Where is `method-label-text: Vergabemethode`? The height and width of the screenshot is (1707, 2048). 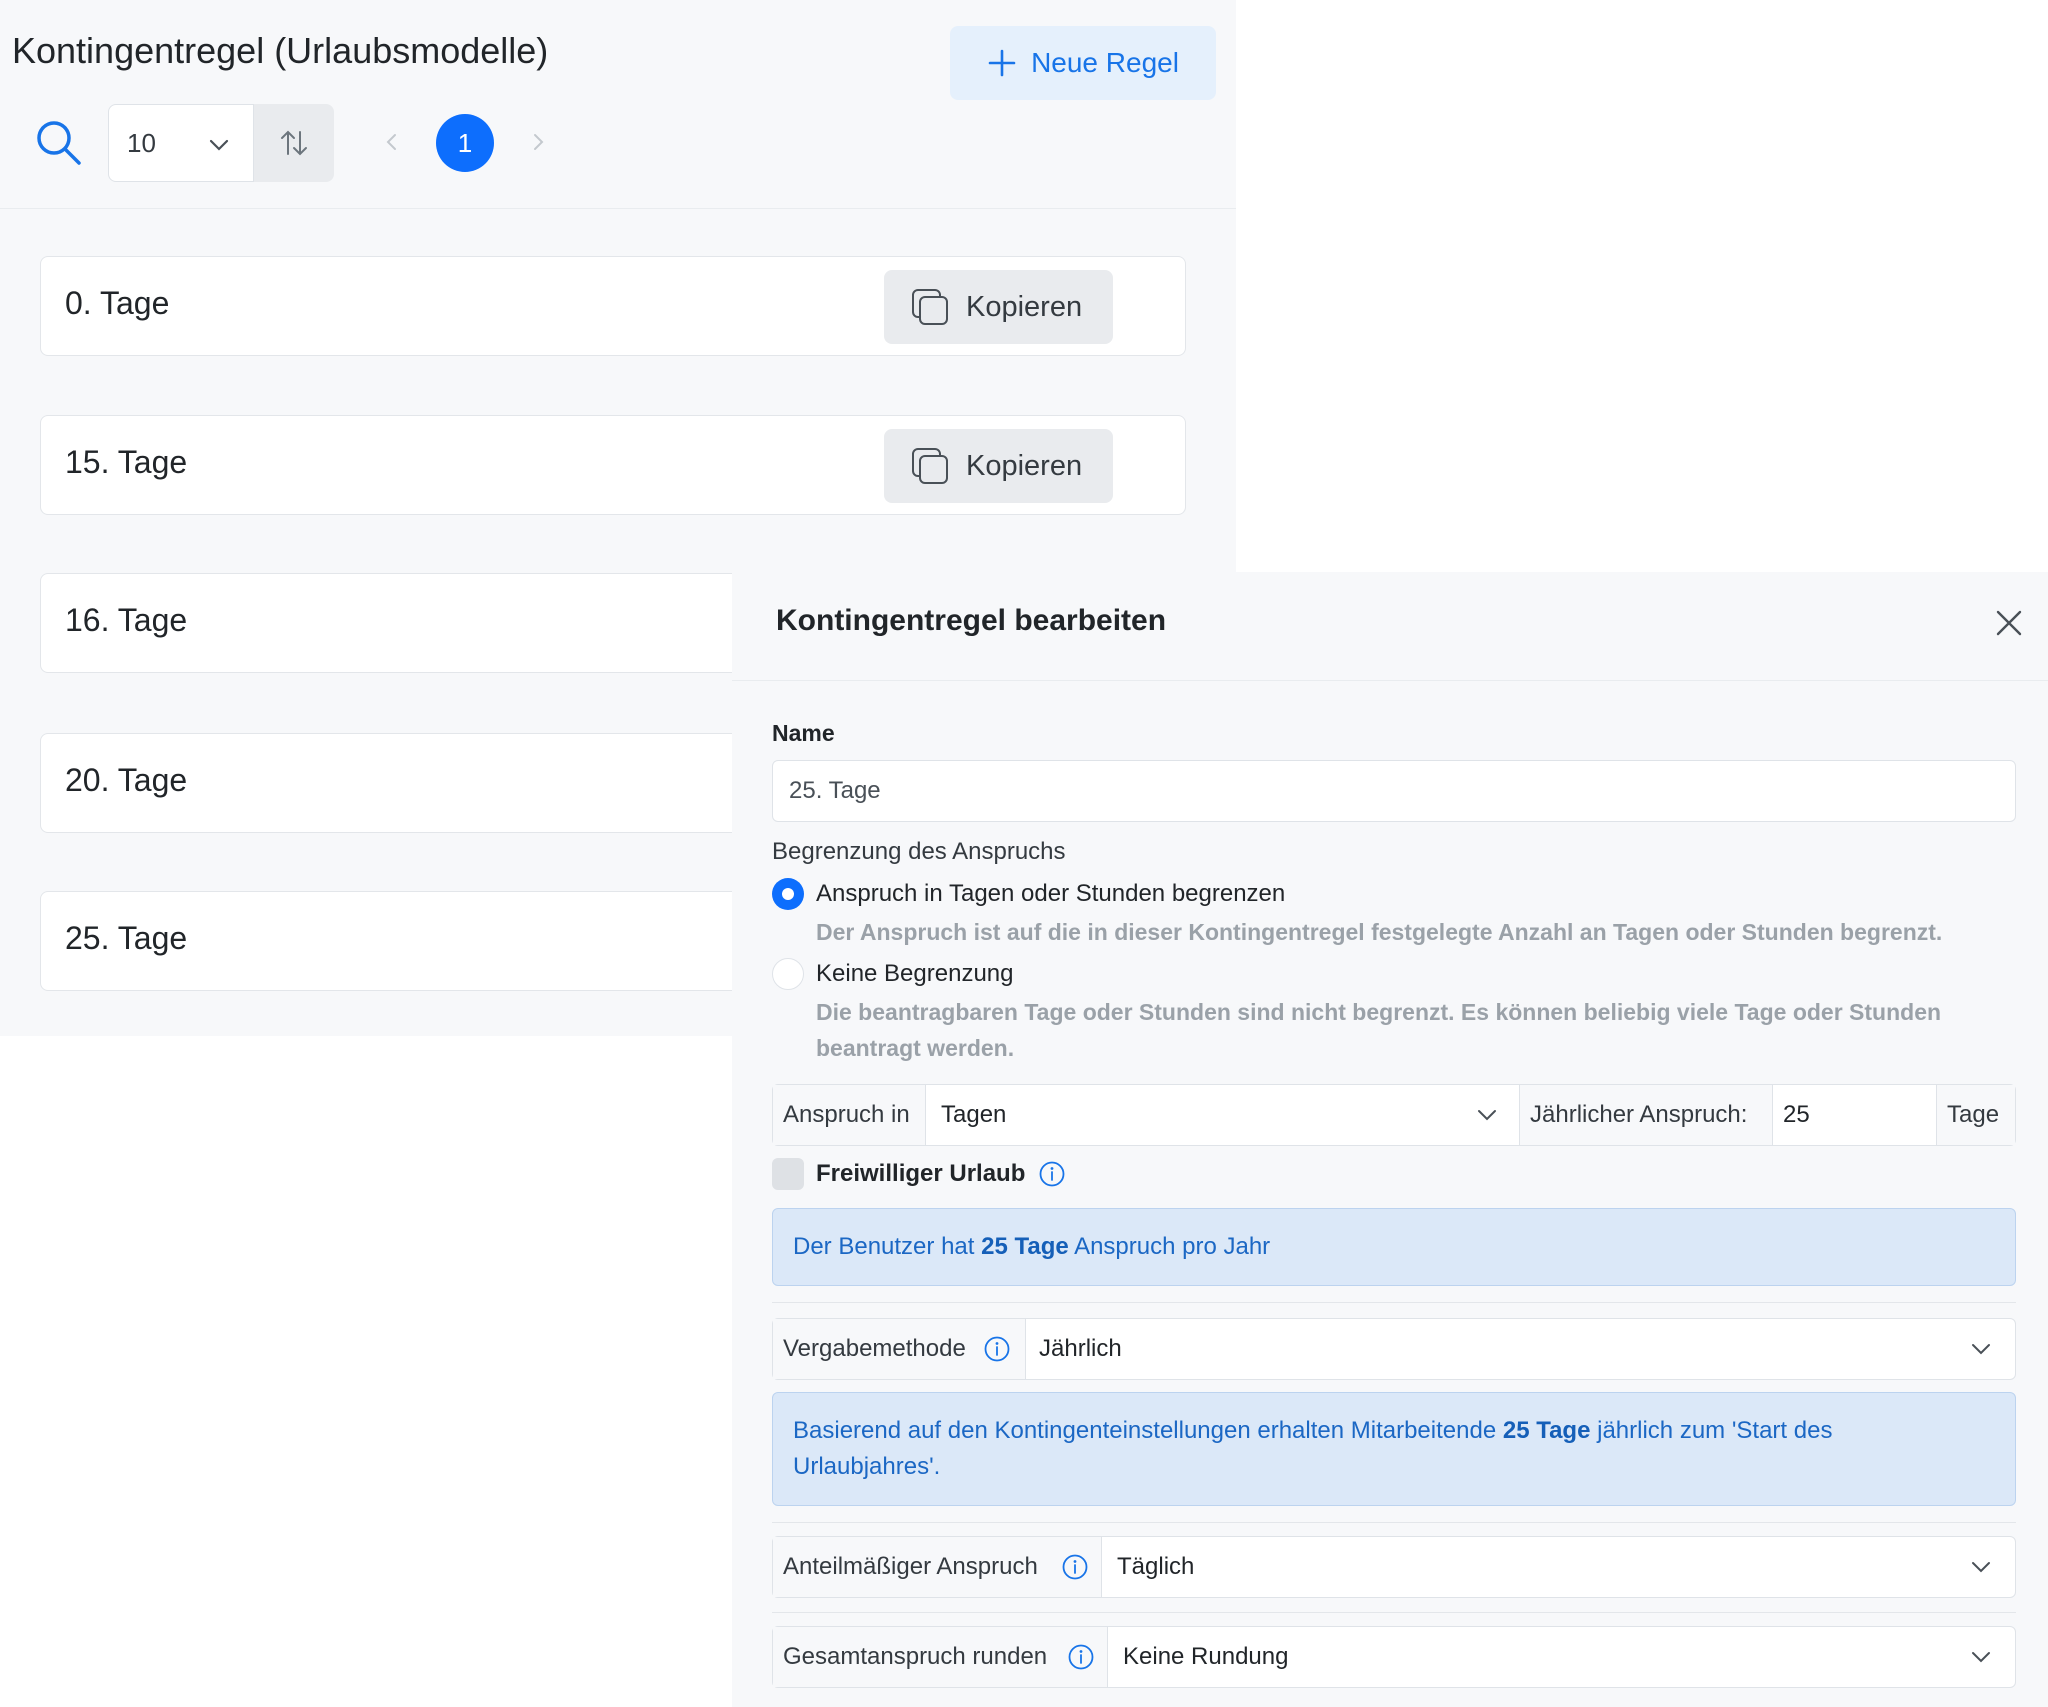 method-label-text: Vergabemethode is located at coordinates (874, 1348).